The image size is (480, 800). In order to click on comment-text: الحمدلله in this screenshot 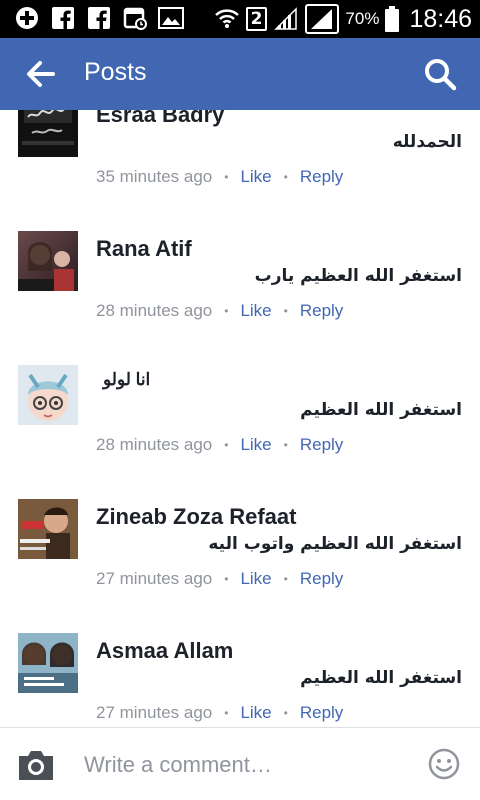, I will do `click(427, 142)`.